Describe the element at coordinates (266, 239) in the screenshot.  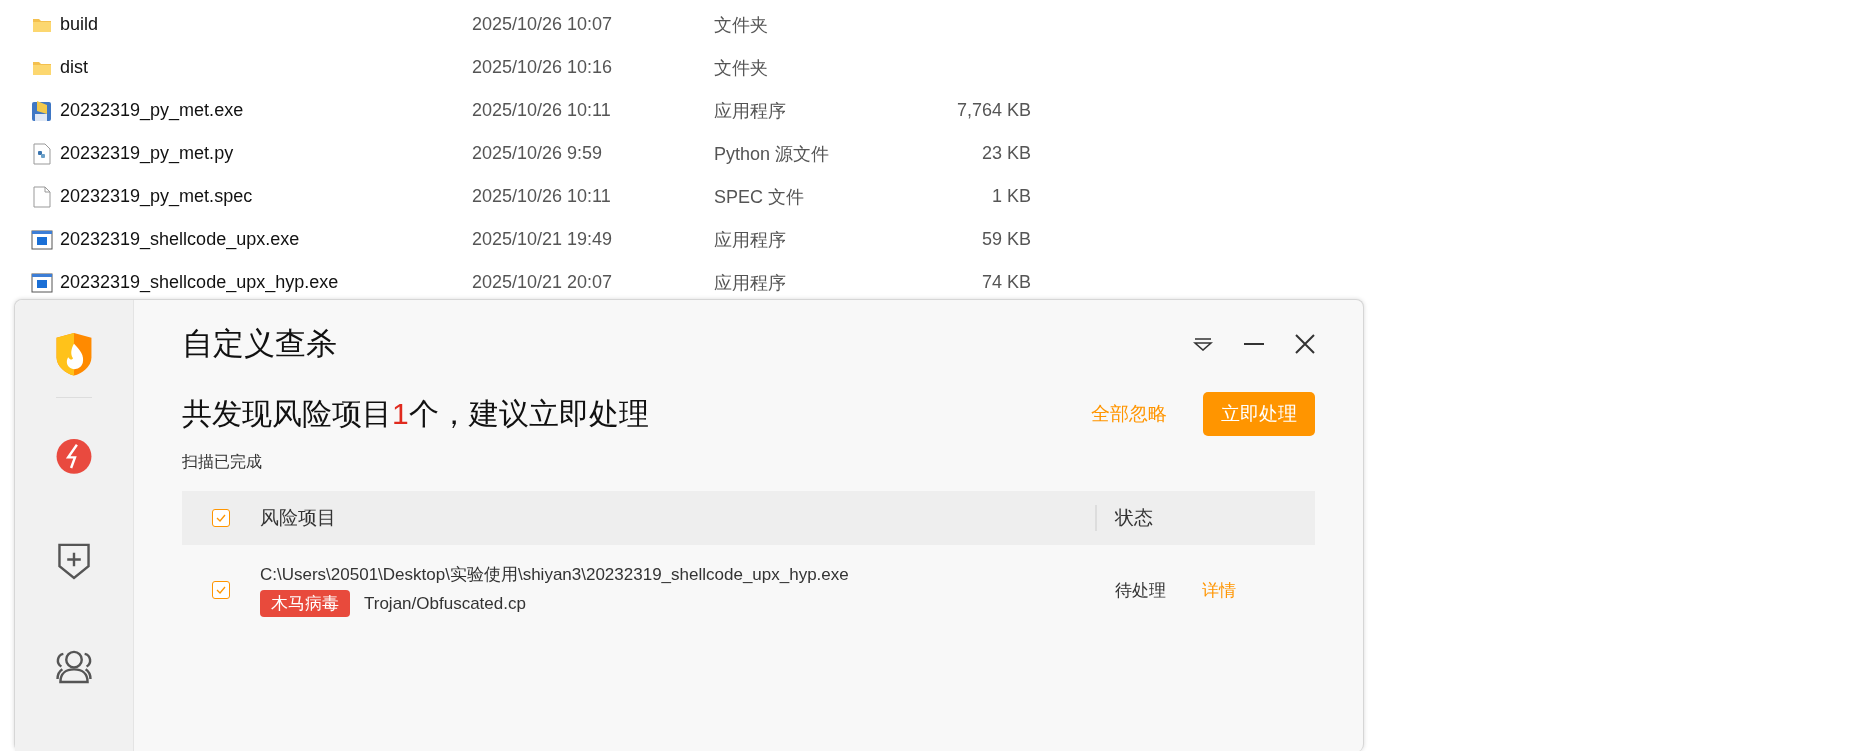
I see `file-name: 20232319_shellcode_upx.exe` at that location.